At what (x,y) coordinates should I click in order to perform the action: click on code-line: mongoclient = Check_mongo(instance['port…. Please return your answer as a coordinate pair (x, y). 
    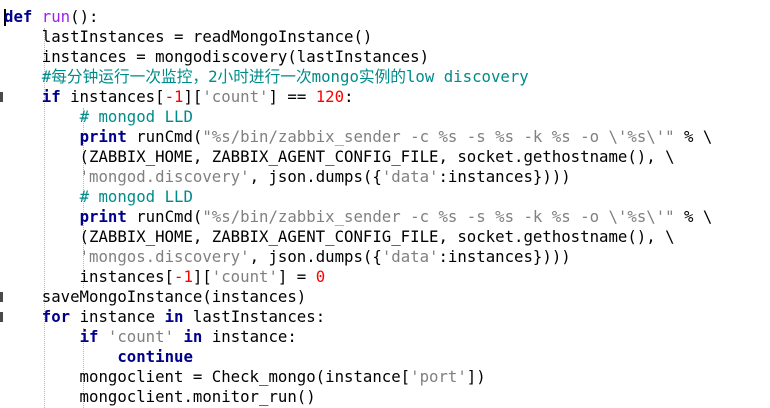
    Looking at the image, I should click on (358, 377).